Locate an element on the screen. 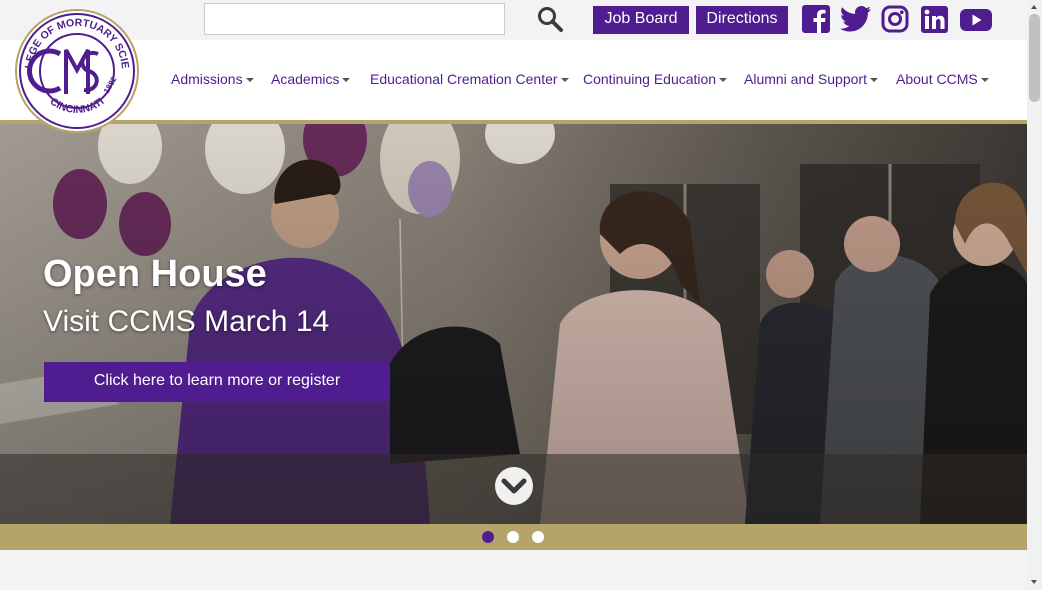 The height and width of the screenshot is (590, 1042). scrollbar-thumb is located at coordinates (1034, 58).